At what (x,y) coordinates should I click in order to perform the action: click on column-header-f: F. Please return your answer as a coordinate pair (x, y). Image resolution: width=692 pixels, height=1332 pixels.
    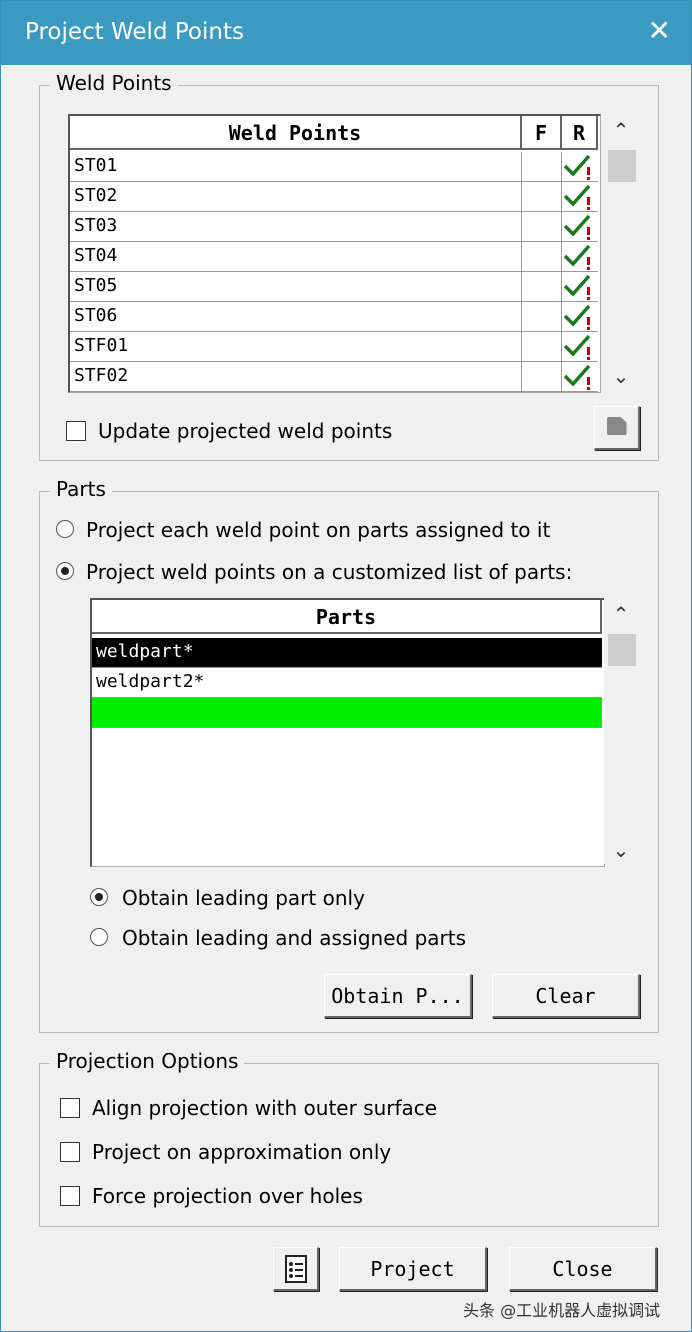
    Looking at the image, I should click on (542, 133).